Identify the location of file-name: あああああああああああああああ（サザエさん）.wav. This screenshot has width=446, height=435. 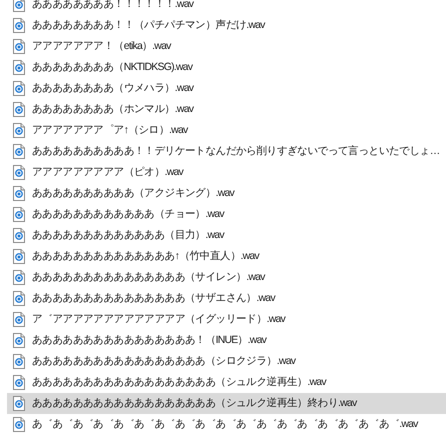
(153, 298).